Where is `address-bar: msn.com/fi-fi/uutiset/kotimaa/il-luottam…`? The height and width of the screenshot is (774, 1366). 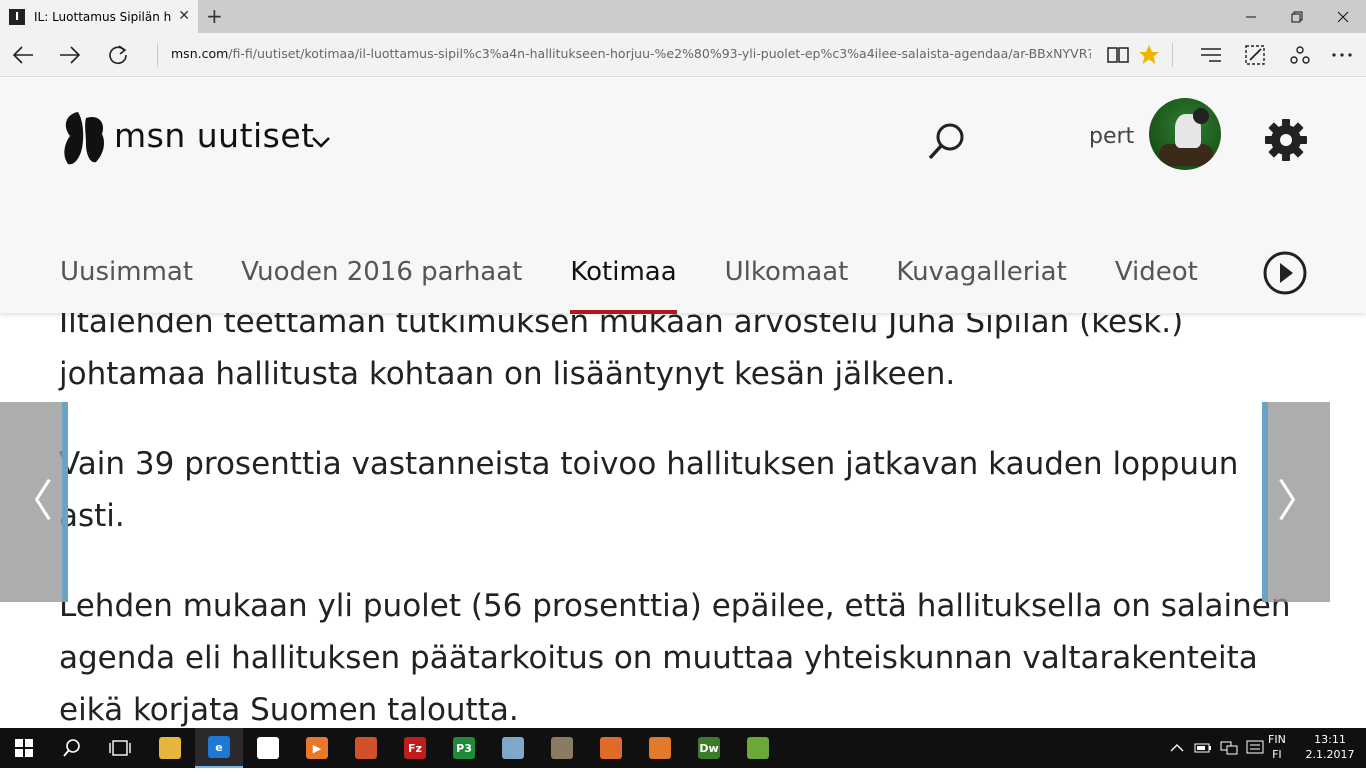
address-bar: msn.com/fi-fi/uutiset/kotimaa/il-luottam… is located at coordinates (631, 53).